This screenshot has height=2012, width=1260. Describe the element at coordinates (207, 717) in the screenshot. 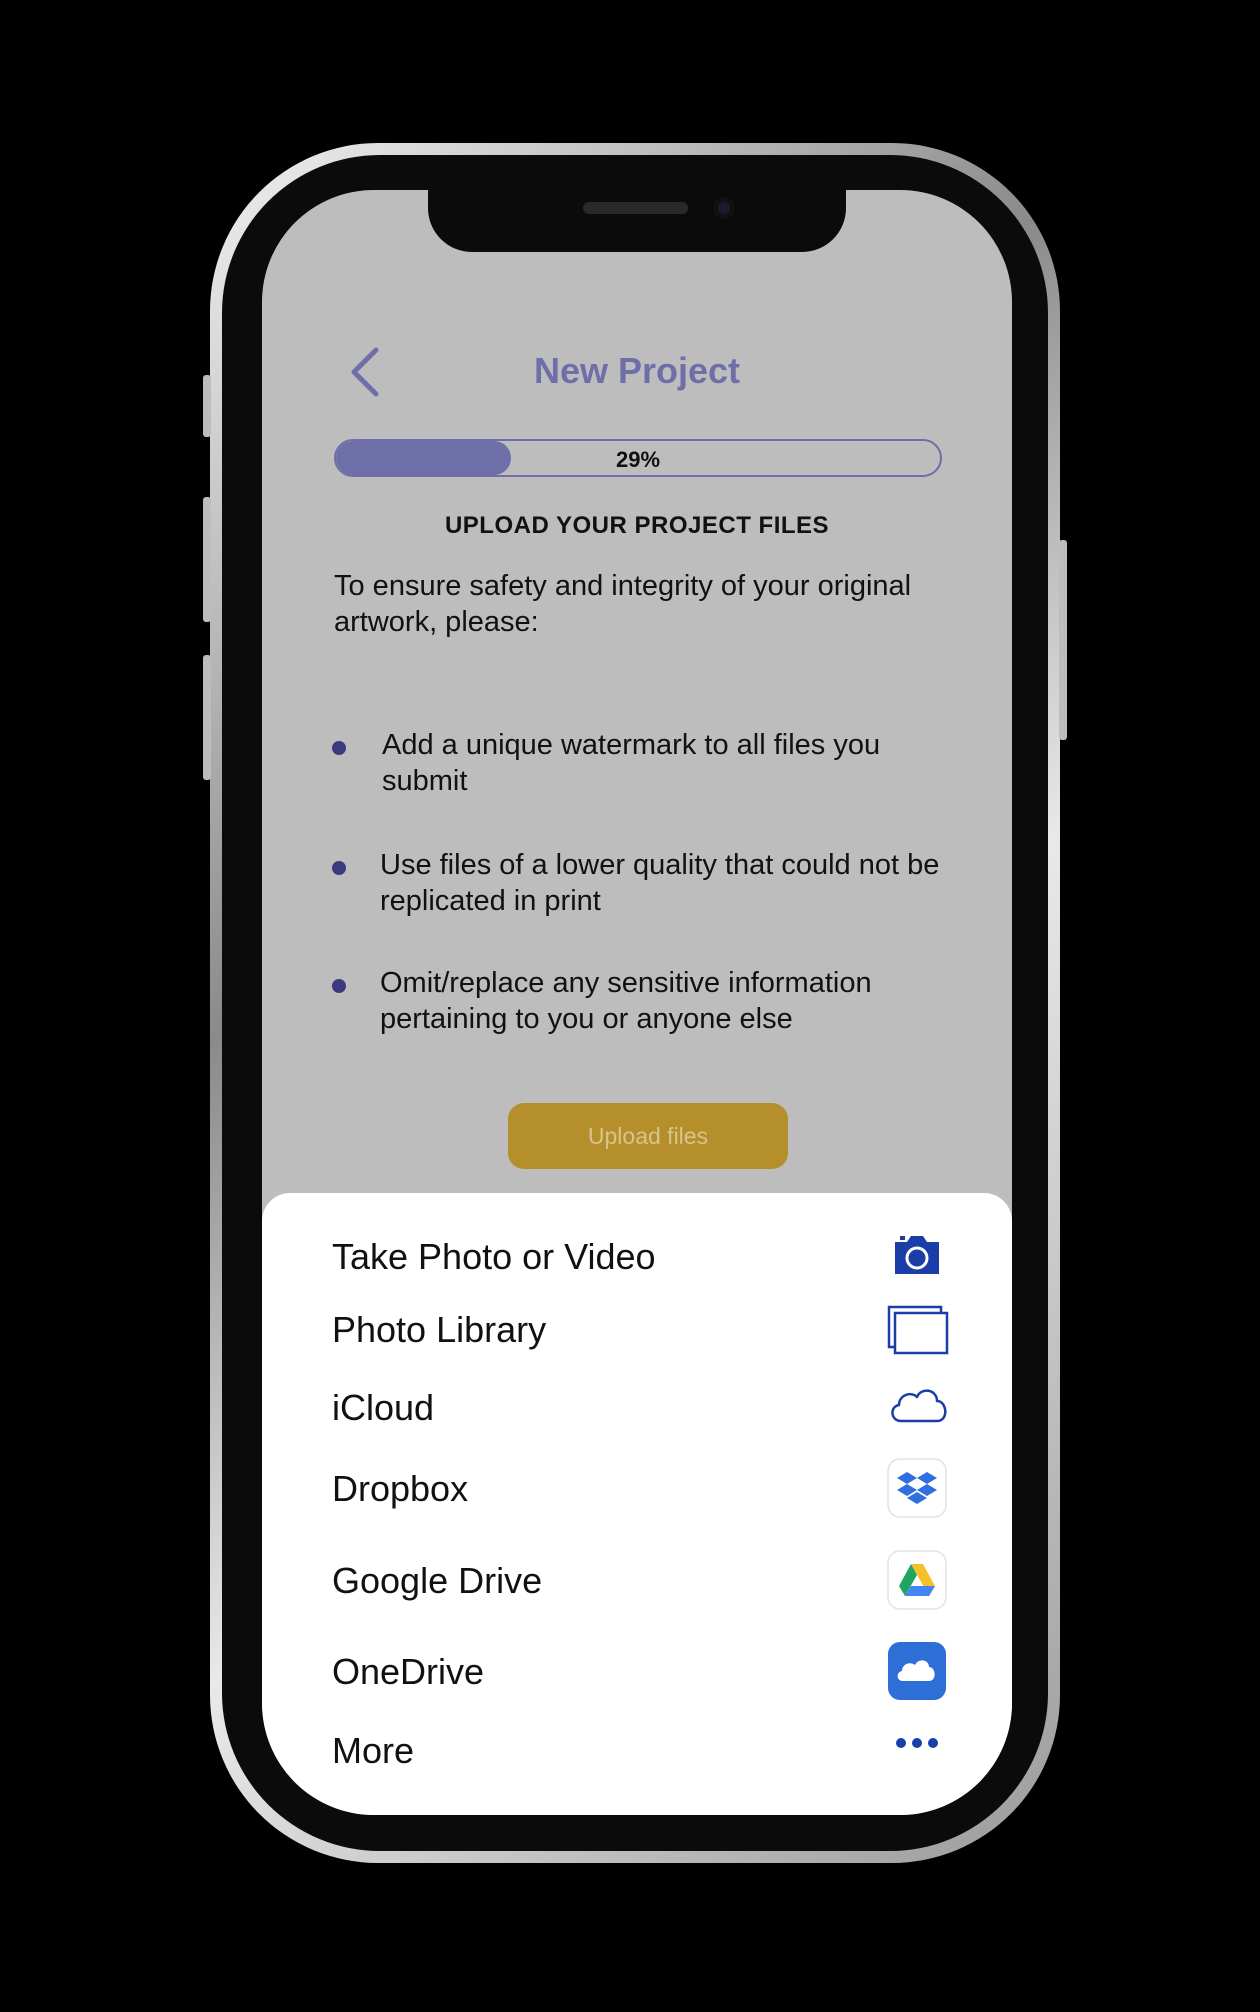

I see `volume-down-button` at that location.